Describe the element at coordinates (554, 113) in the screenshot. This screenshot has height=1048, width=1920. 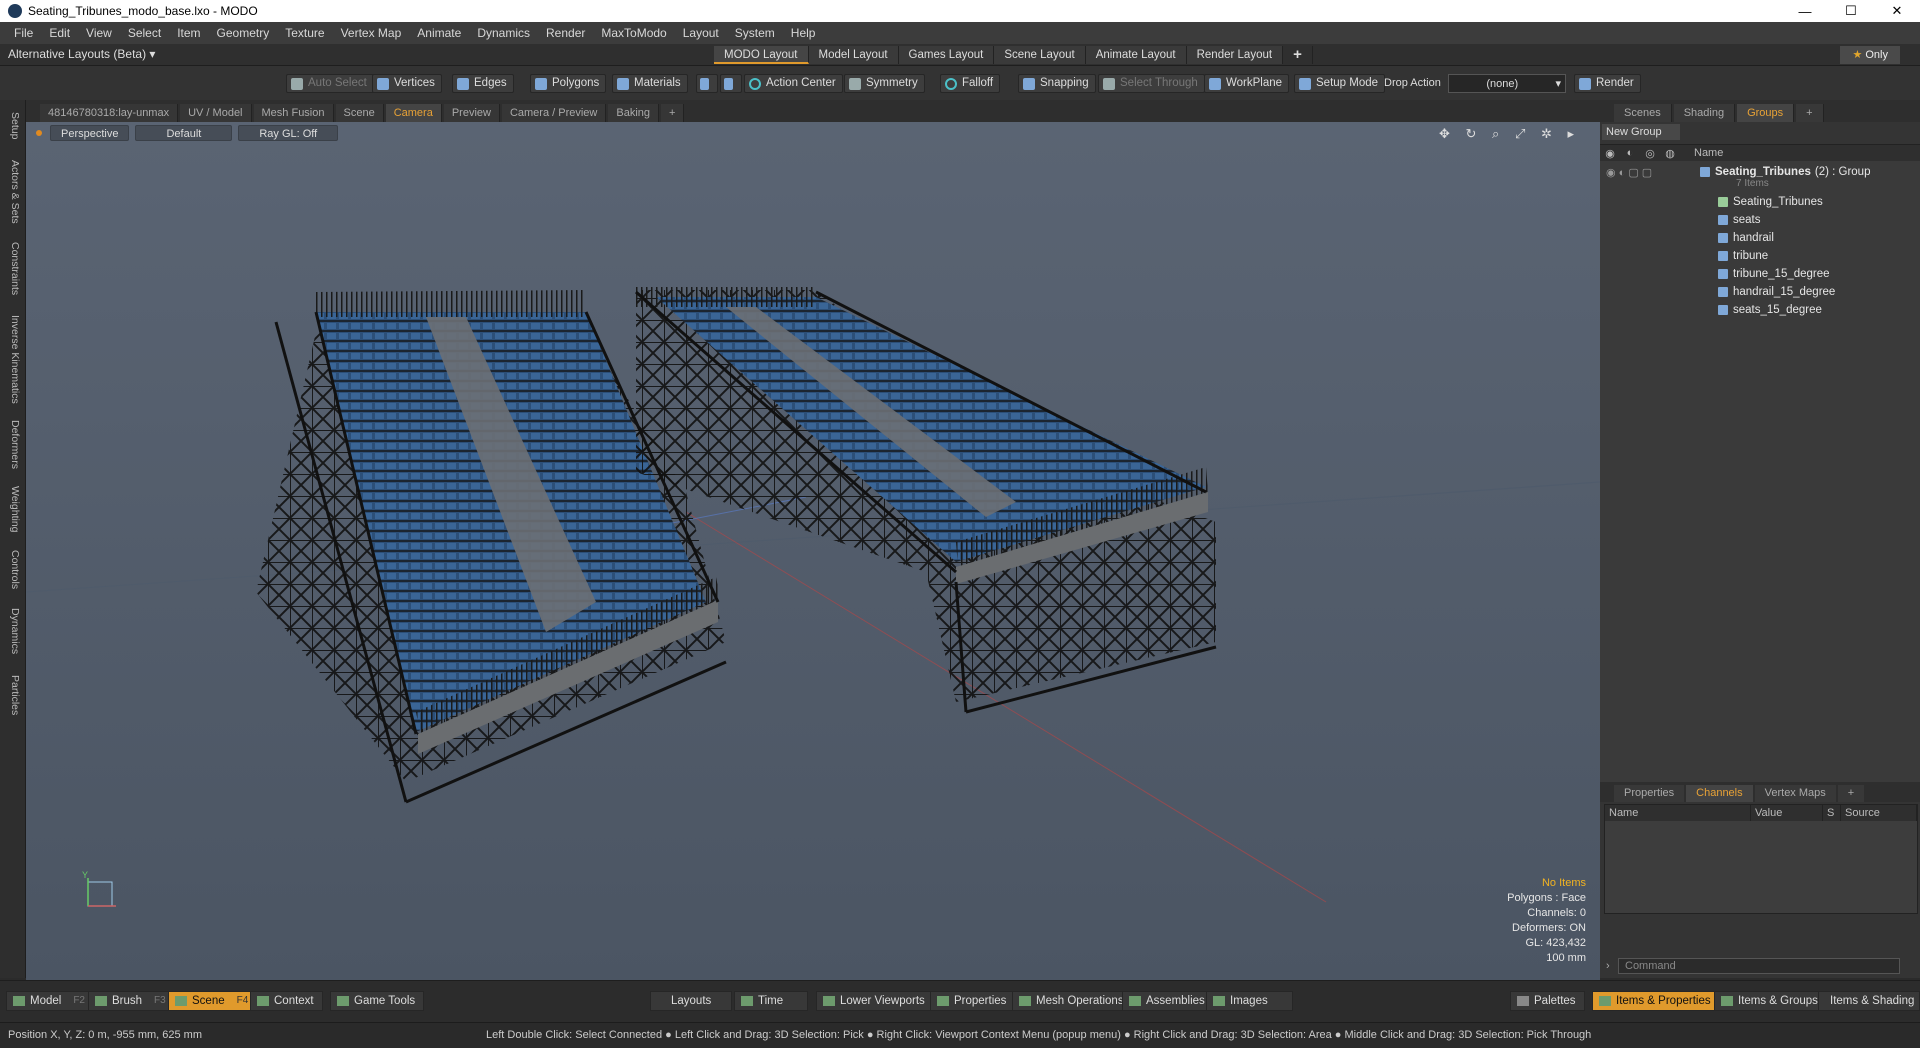
I see `tab-camera-preview: Camera / Preview` at that location.